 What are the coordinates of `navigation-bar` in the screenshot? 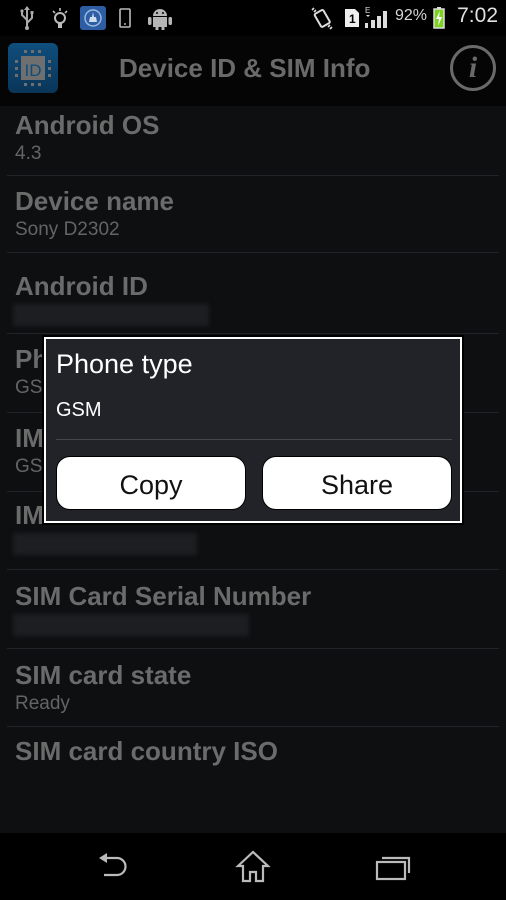 It's located at (253, 866).